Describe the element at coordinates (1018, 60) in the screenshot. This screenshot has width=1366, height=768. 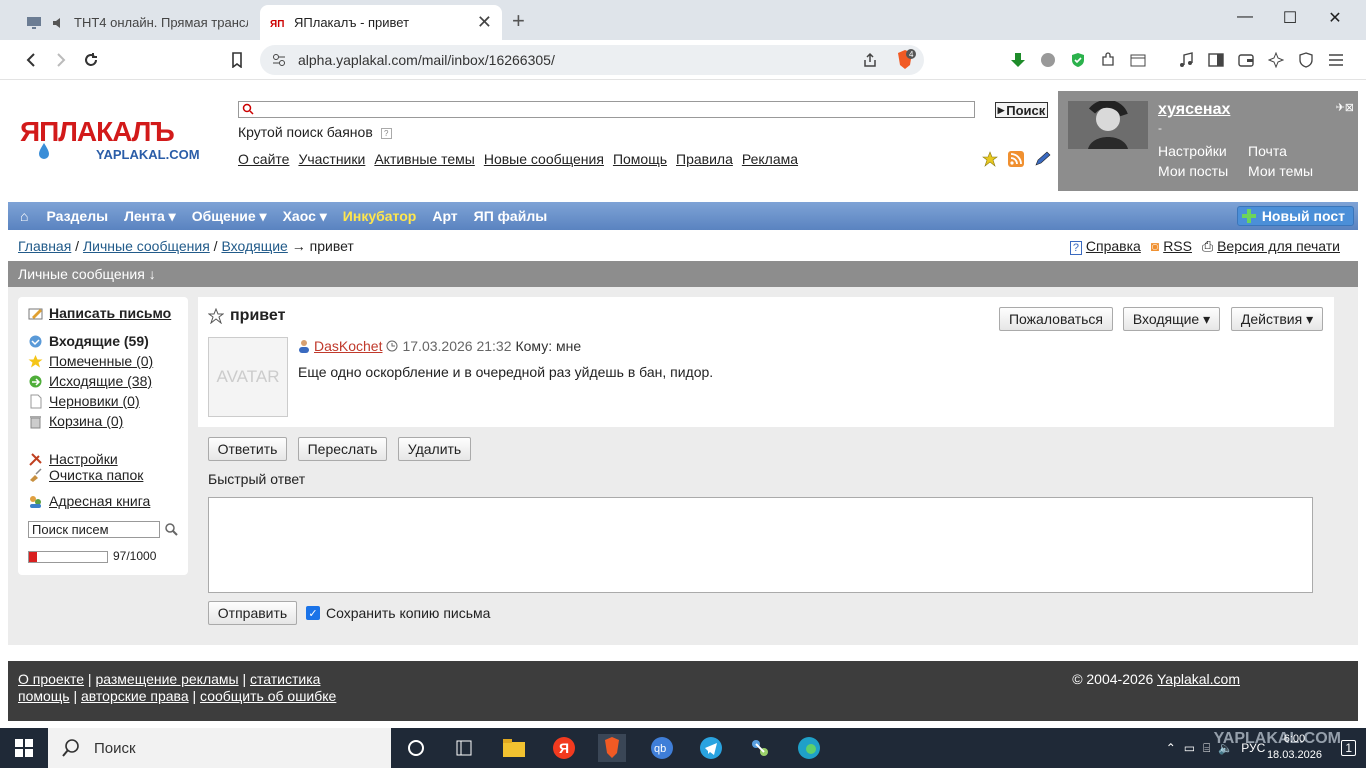
I see `download-icon` at that location.